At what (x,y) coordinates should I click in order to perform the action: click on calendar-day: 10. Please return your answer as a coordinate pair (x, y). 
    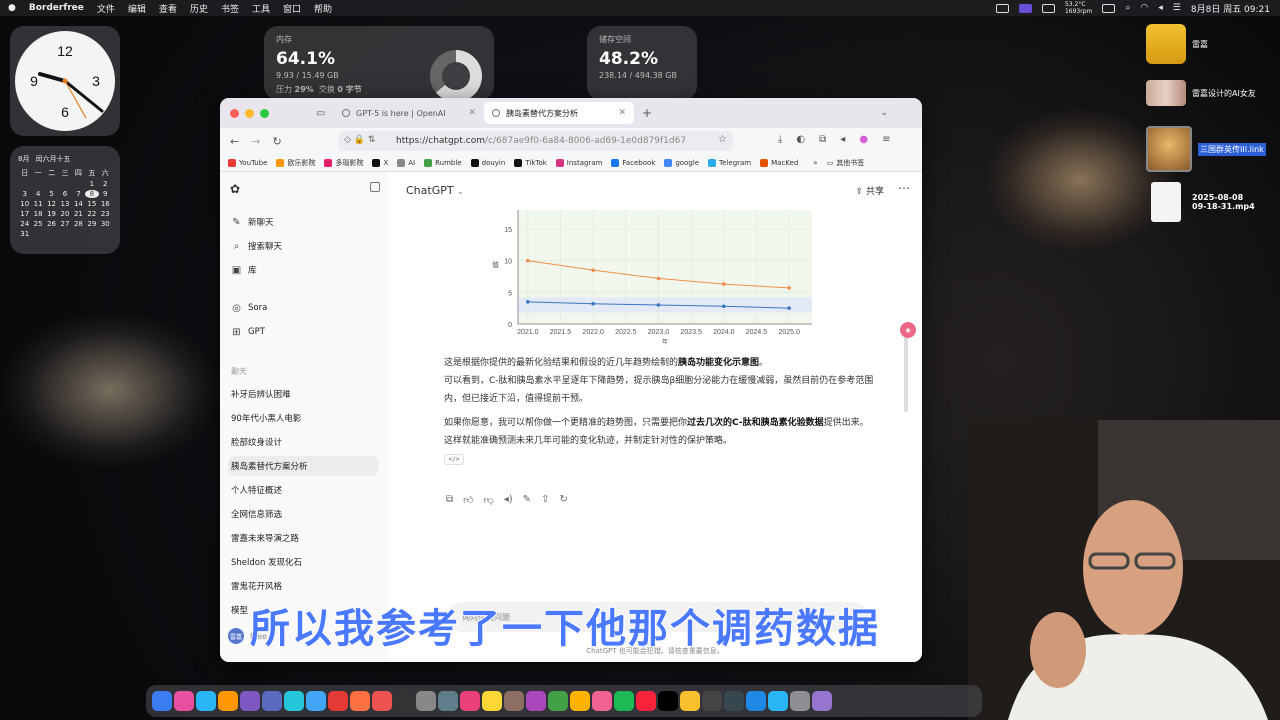
    Looking at the image, I should click on (24, 204).